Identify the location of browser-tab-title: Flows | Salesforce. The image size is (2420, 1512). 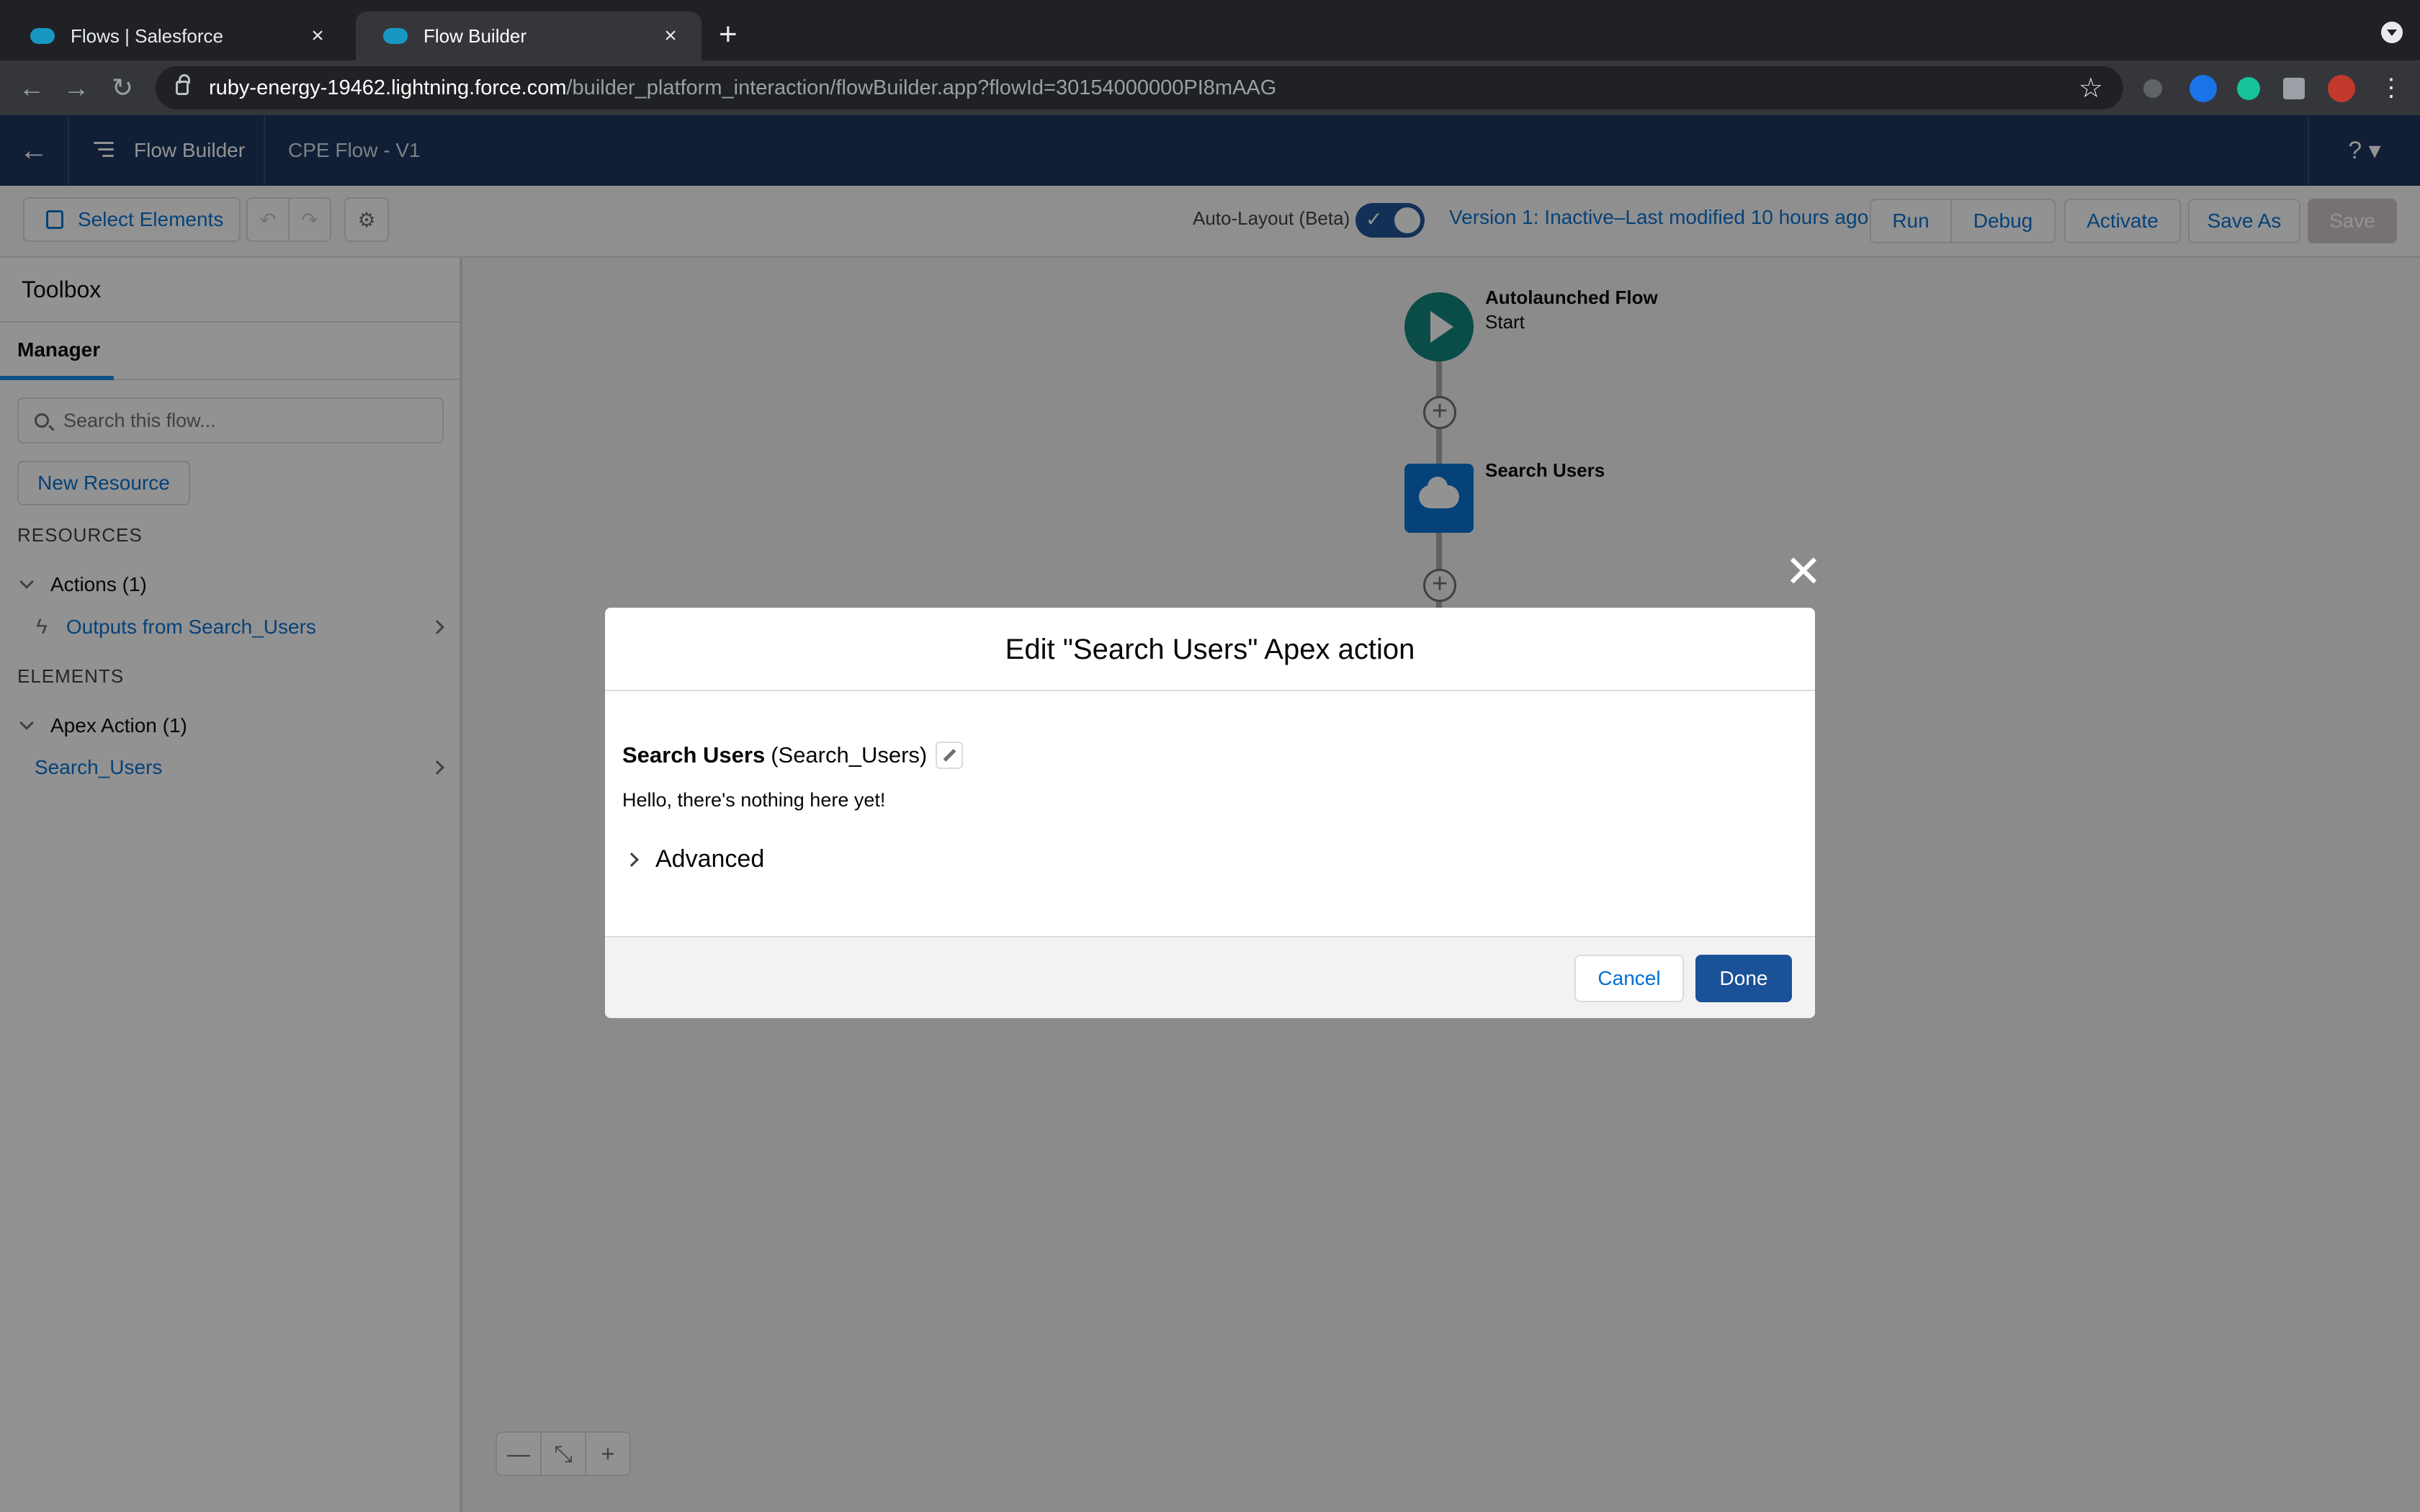
(147, 35).